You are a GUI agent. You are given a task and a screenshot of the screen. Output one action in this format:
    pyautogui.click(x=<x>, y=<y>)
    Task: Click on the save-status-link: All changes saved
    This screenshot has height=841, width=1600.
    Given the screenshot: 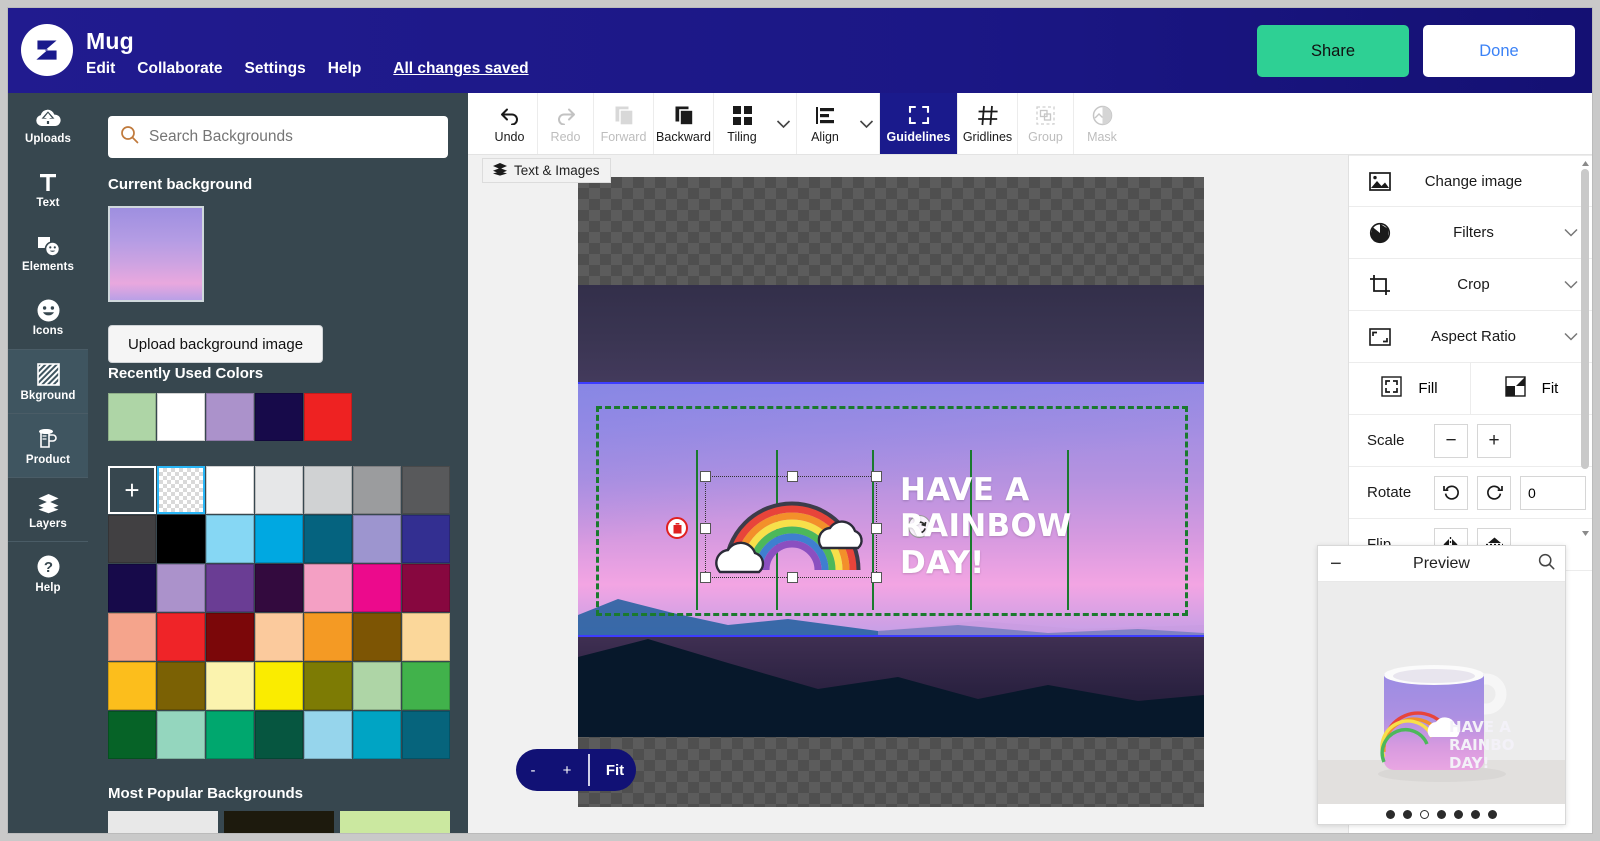 What is the action you would take?
    pyautogui.click(x=460, y=69)
    